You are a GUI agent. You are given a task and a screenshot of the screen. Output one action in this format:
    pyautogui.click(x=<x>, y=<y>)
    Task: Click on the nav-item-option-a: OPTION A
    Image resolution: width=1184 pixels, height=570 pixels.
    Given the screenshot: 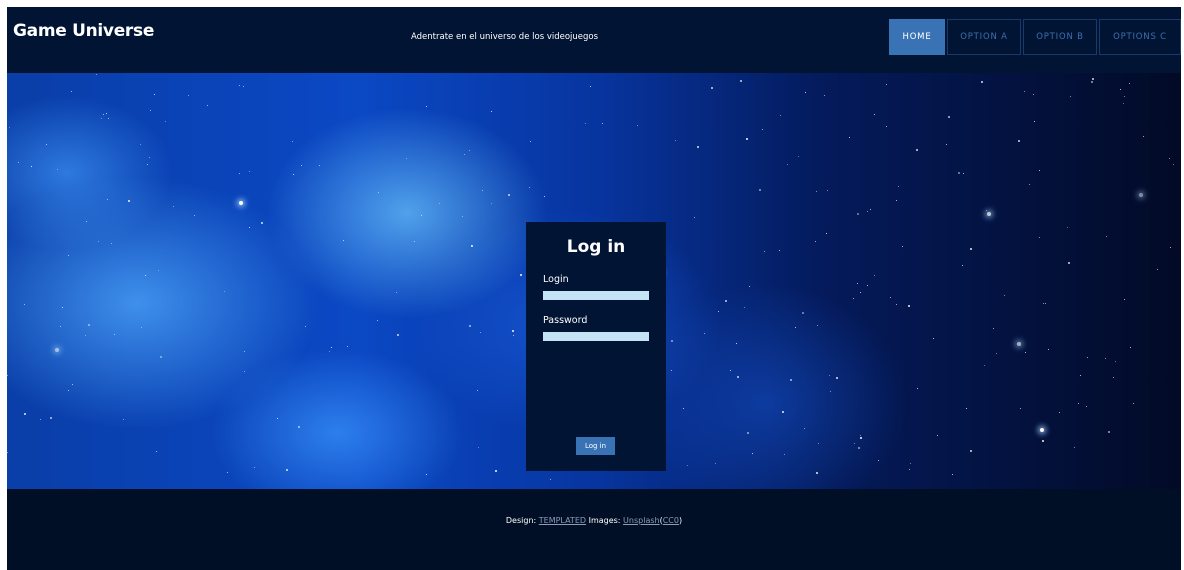 What is the action you would take?
    pyautogui.click(x=984, y=37)
    